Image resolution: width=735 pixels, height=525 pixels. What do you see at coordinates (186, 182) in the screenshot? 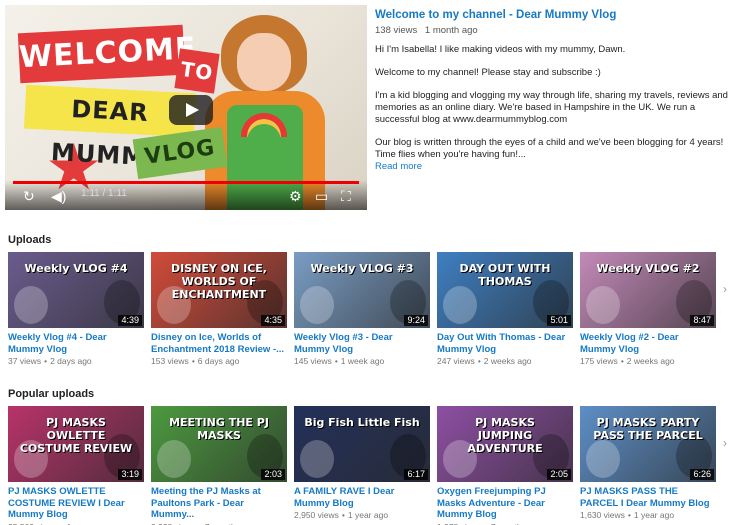
I see `progress-bar` at bounding box center [186, 182].